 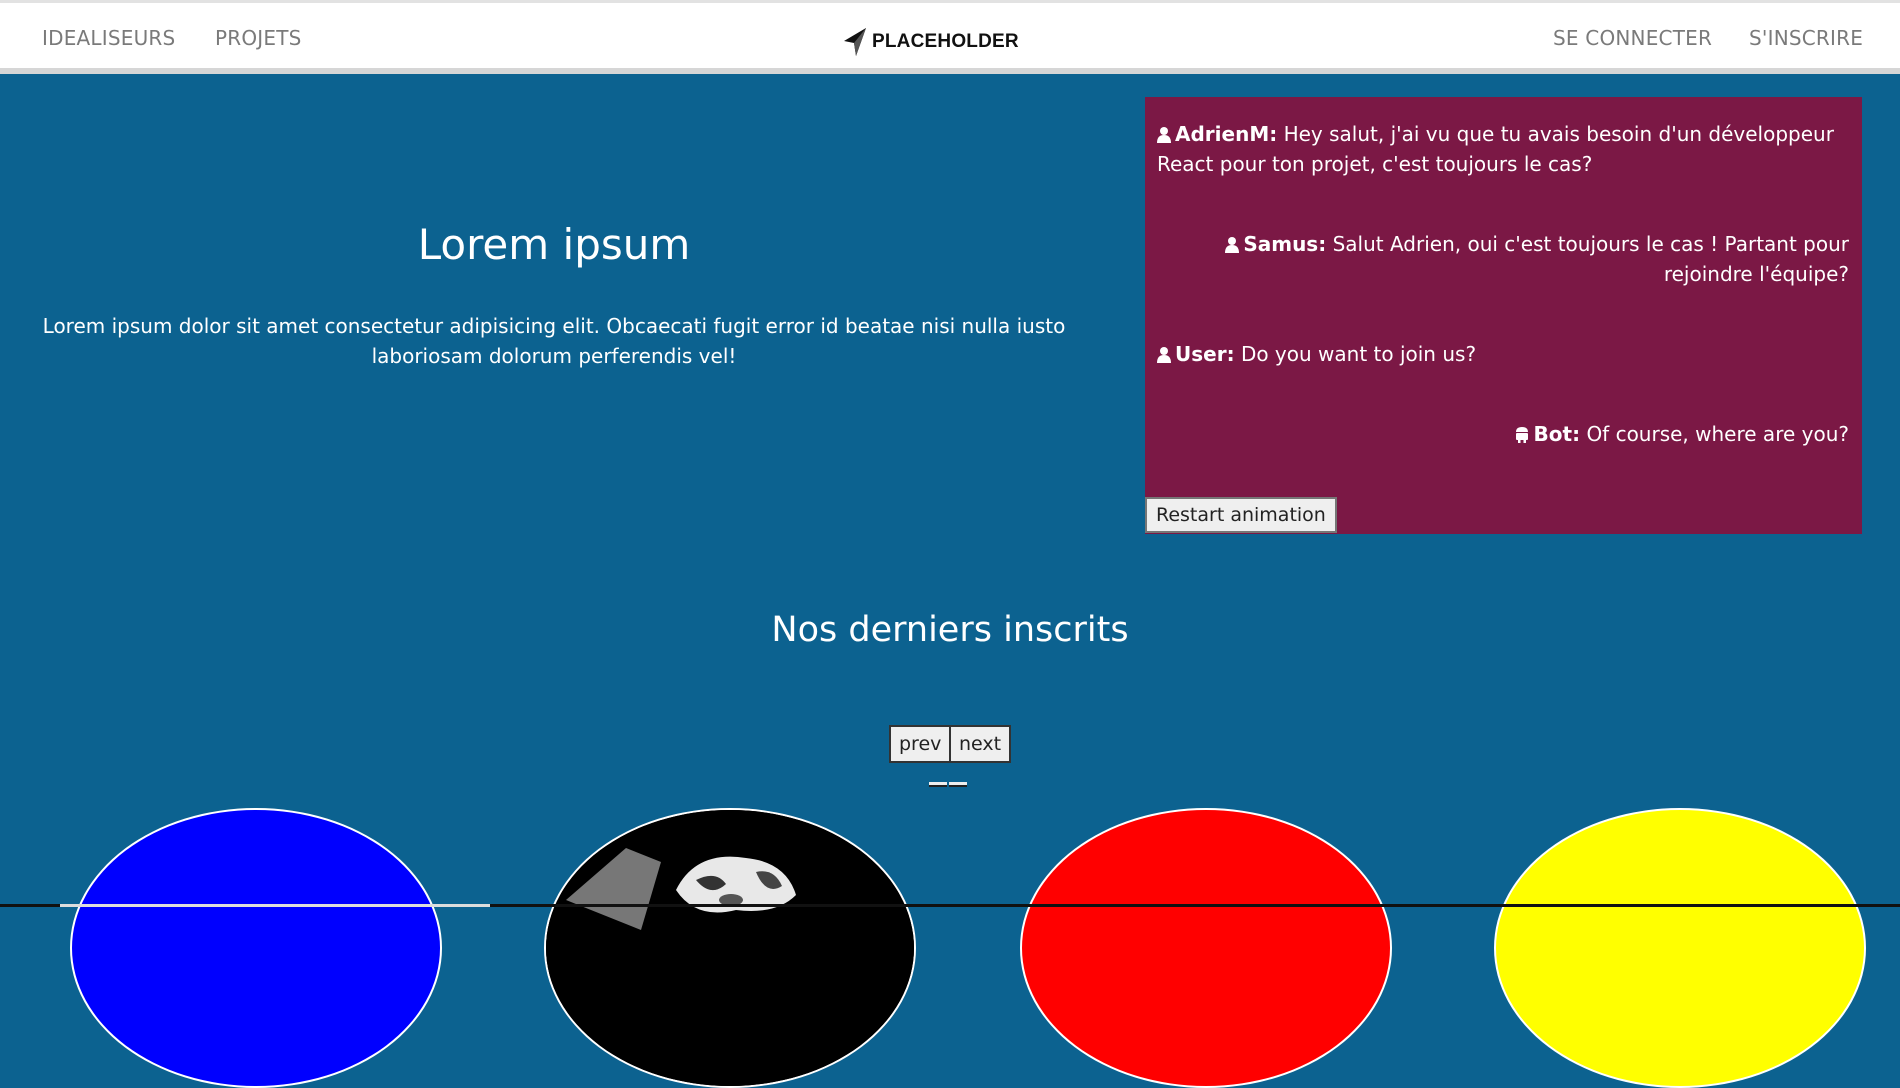 What do you see at coordinates (945, 41) in the screenshot?
I see `logo-text: PLACEHOLDER` at bounding box center [945, 41].